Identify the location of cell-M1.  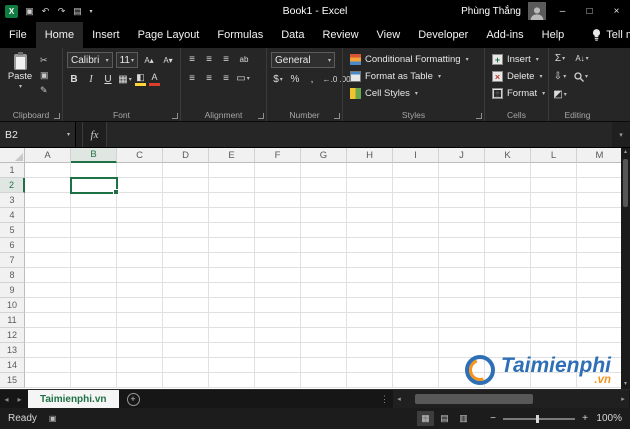
(599, 170).